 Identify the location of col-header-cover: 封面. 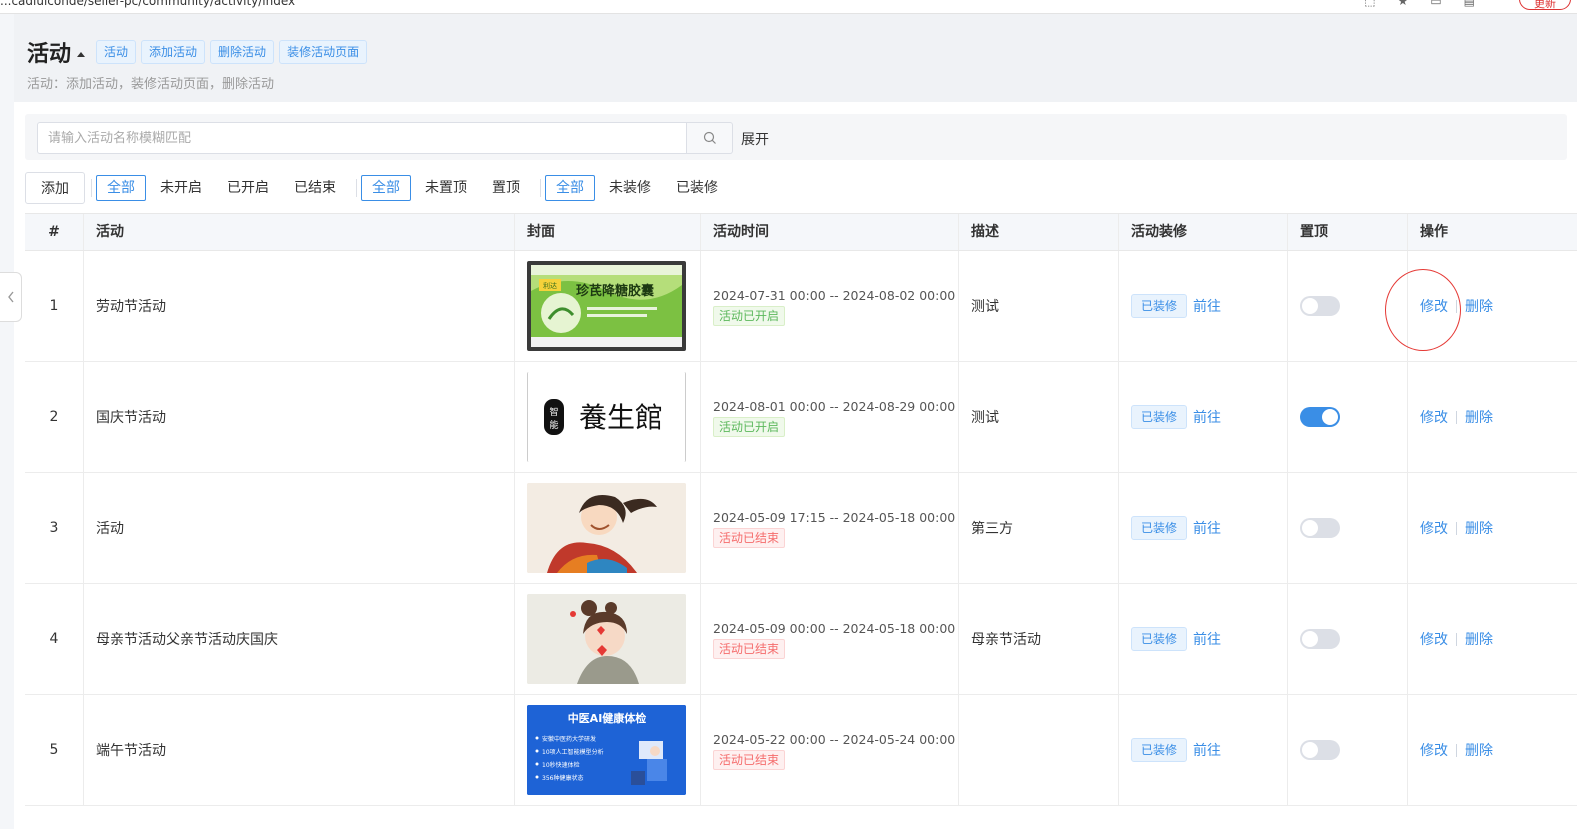
(608, 232).